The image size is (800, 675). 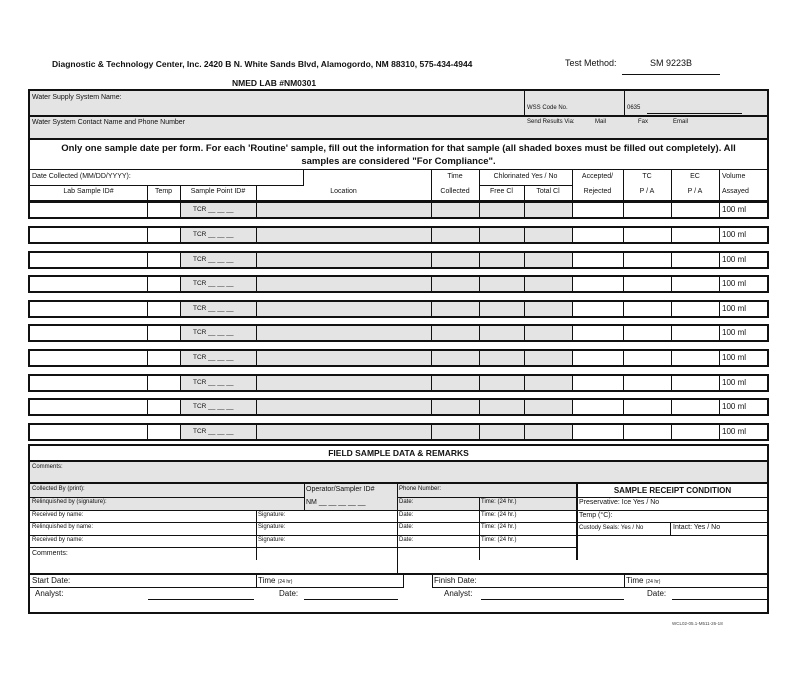 What do you see at coordinates (455, 580) in the screenshot?
I see `finish-date-label: Finish Date:` at bounding box center [455, 580].